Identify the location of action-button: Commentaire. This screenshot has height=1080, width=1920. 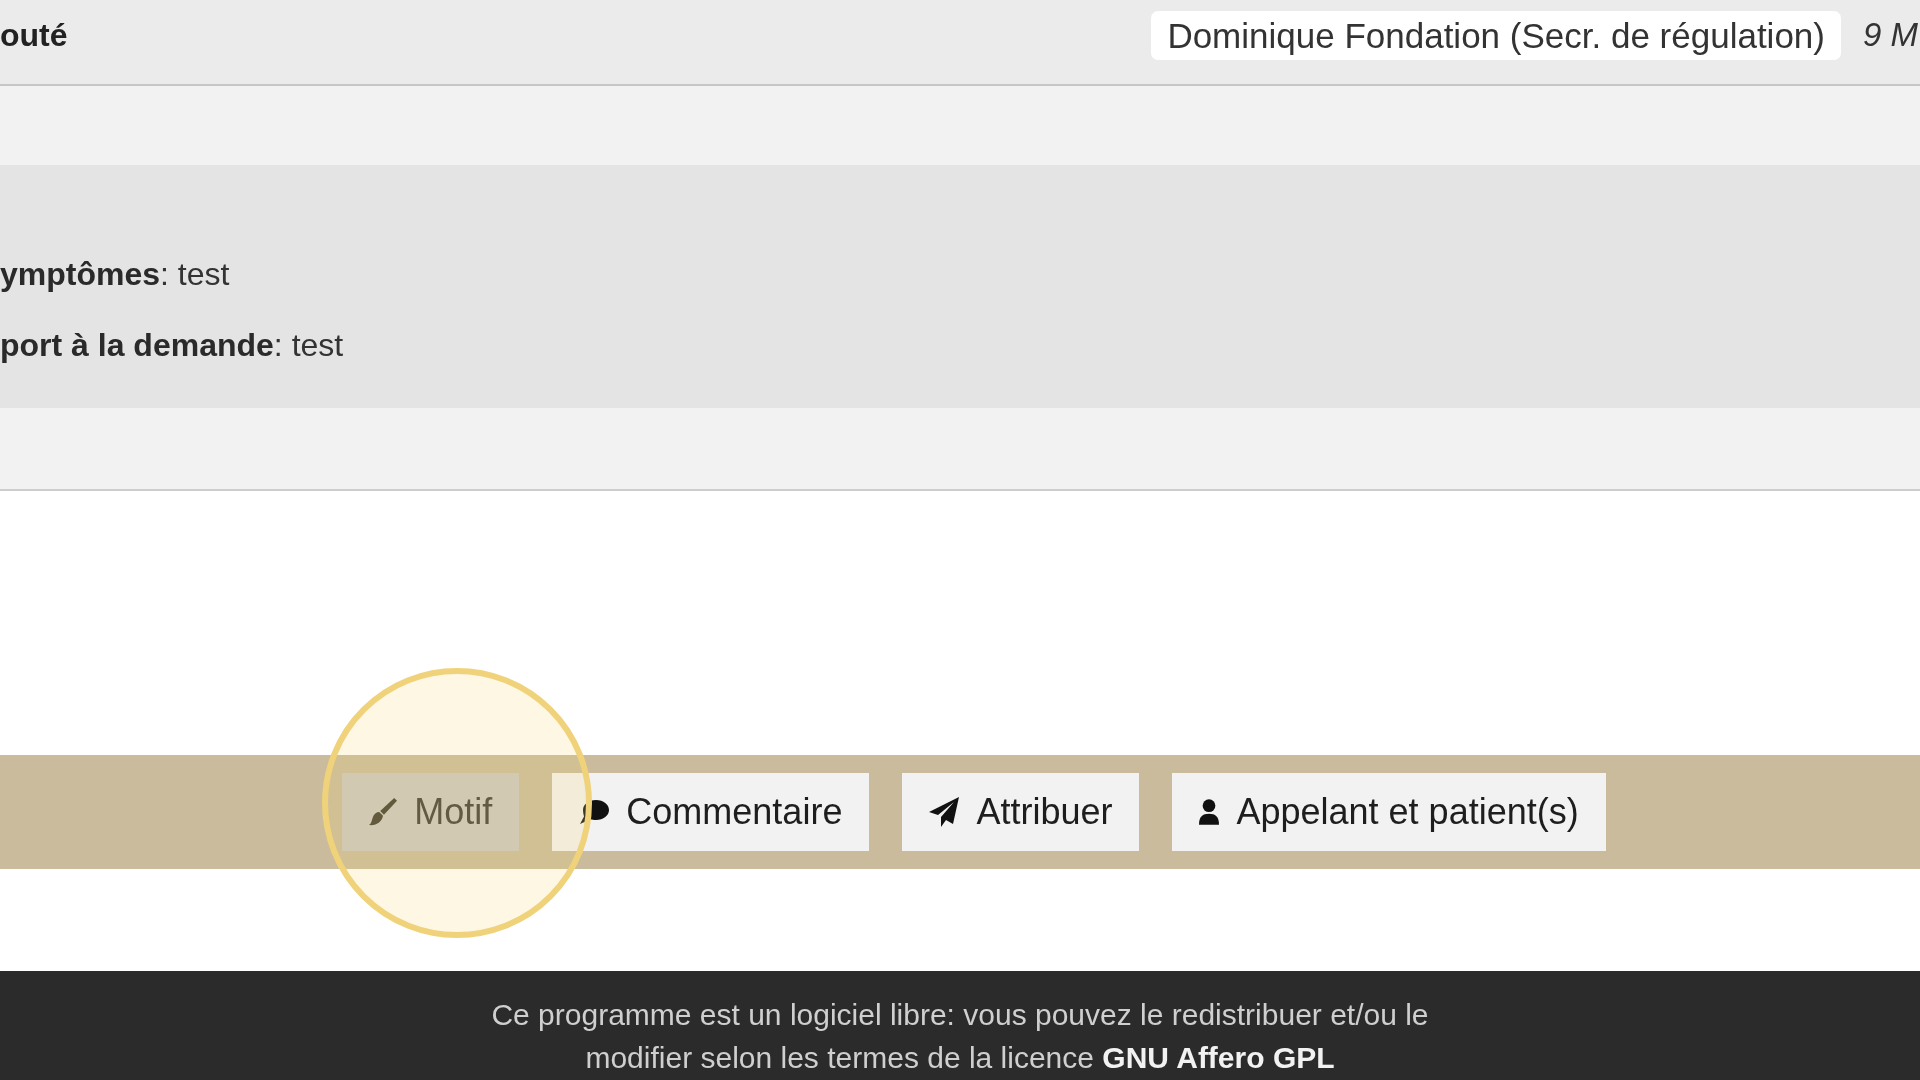
(711, 812).